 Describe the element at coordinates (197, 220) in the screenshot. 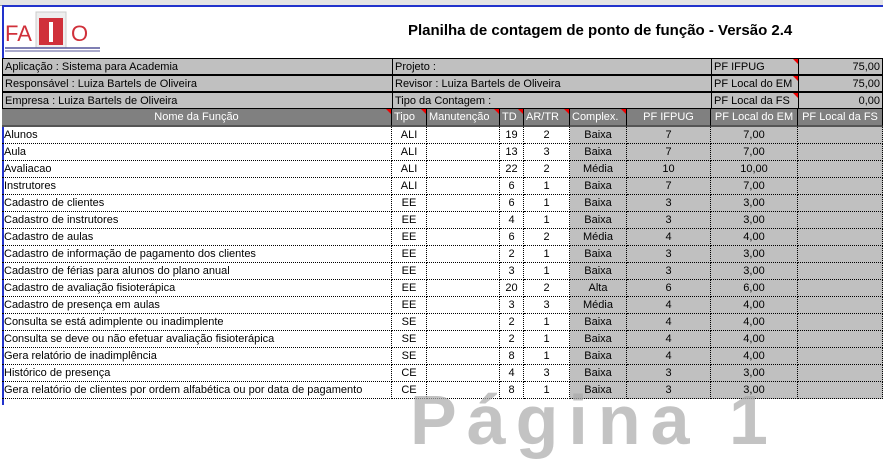

I see `cell-nome: Cadastro de instrutores` at that location.